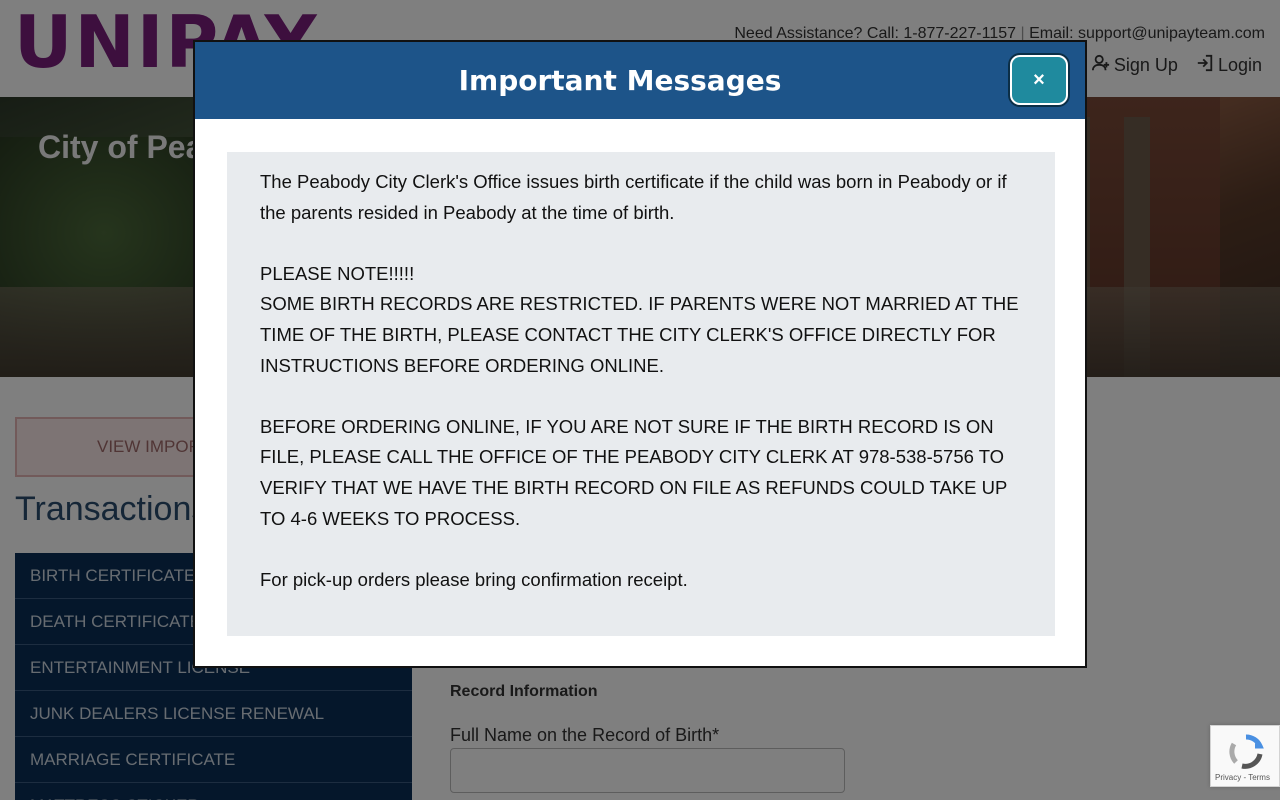  What do you see at coordinates (1246, 752) in the screenshot?
I see `recaptcha-icon` at bounding box center [1246, 752].